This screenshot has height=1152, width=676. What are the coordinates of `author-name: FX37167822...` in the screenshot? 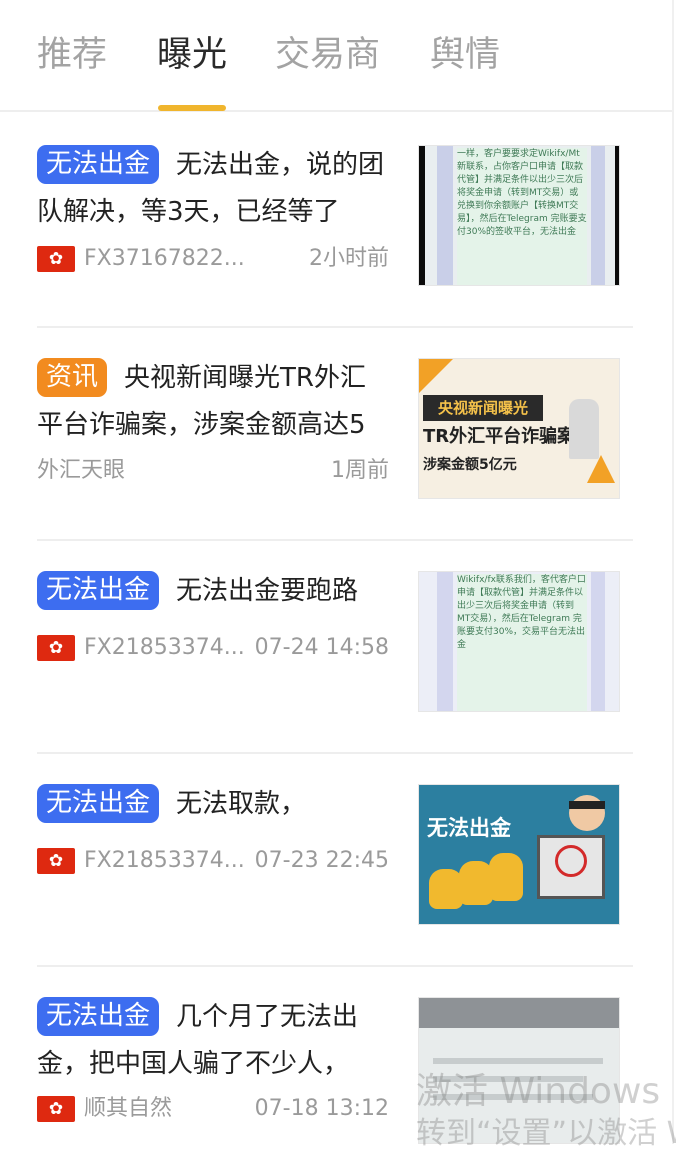 It's located at (164, 258).